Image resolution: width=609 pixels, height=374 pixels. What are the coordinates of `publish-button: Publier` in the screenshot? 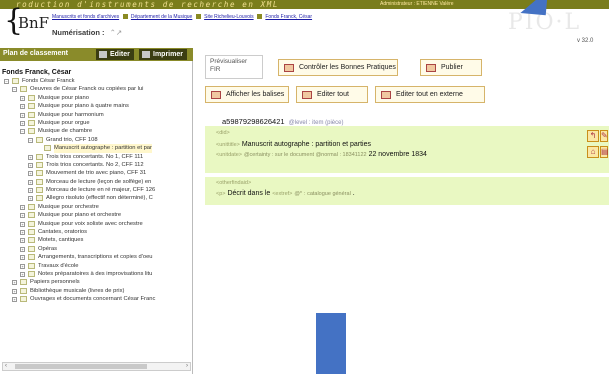 It's located at (451, 67).